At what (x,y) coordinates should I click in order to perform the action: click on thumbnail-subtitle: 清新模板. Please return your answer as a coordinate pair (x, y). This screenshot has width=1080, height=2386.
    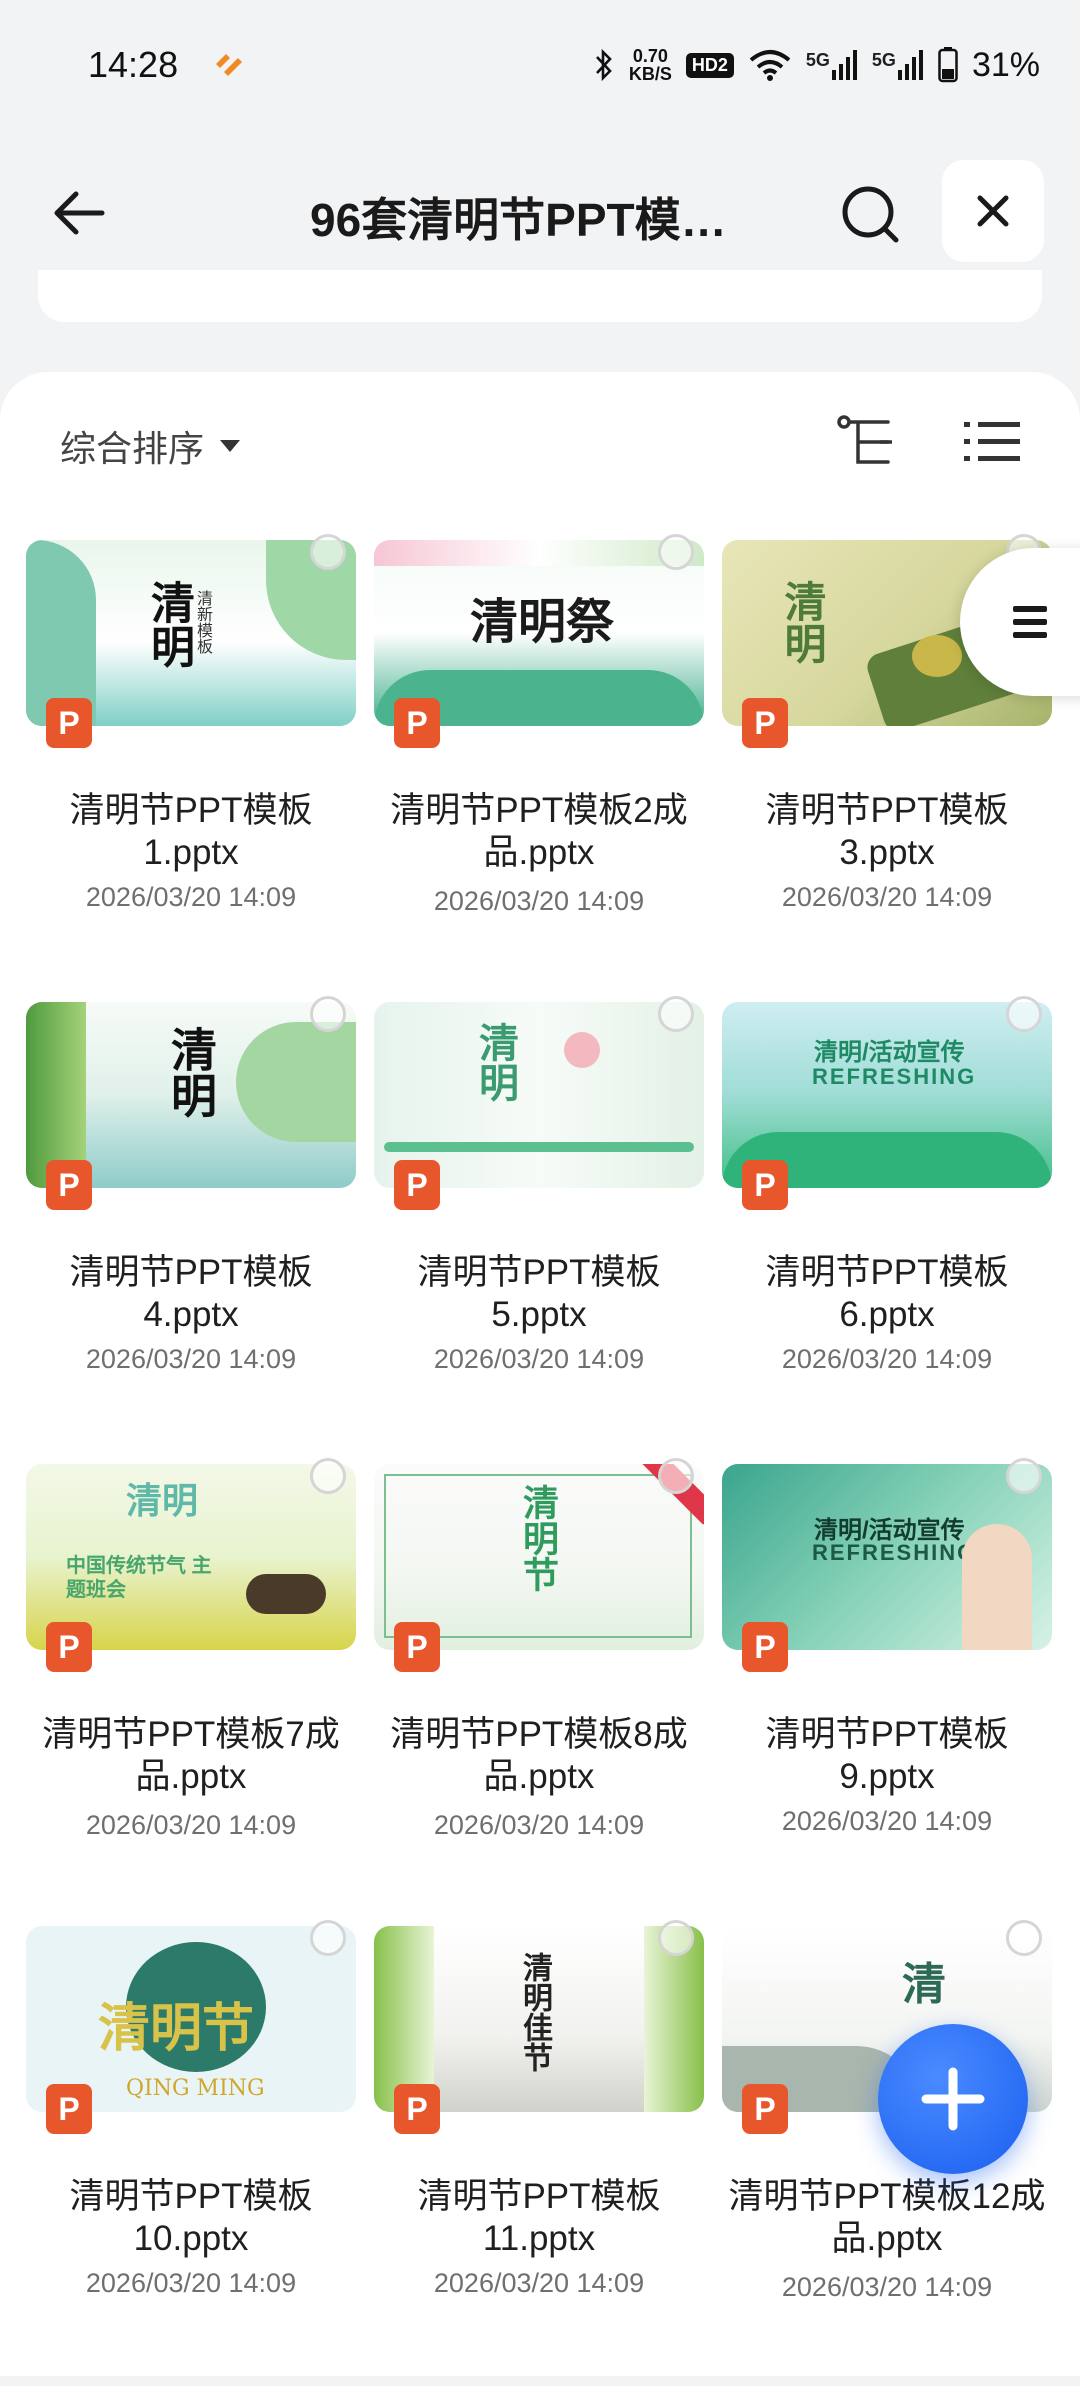
    Looking at the image, I should click on (203, 622).